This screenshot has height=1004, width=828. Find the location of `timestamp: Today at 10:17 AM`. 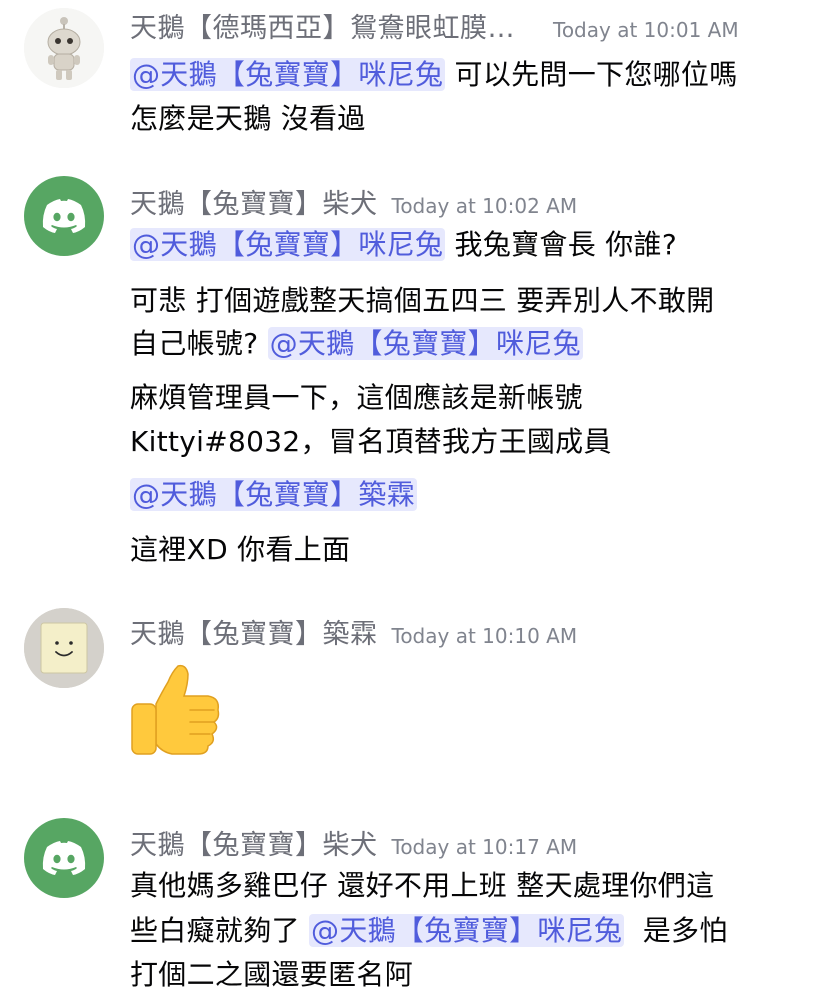

timestamp: Today at 10:17 AM is located at coordinates (485, 847).